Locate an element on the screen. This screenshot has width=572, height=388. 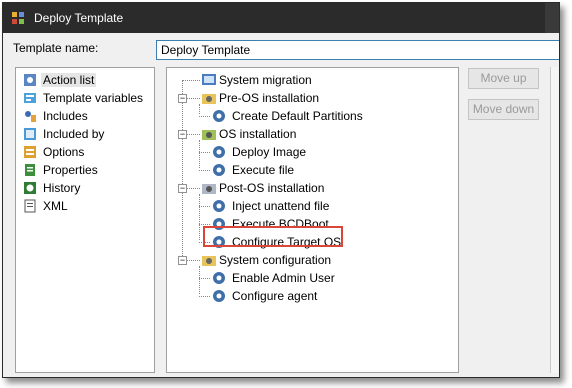
section-label: Options is located at coordinates (64, 152).